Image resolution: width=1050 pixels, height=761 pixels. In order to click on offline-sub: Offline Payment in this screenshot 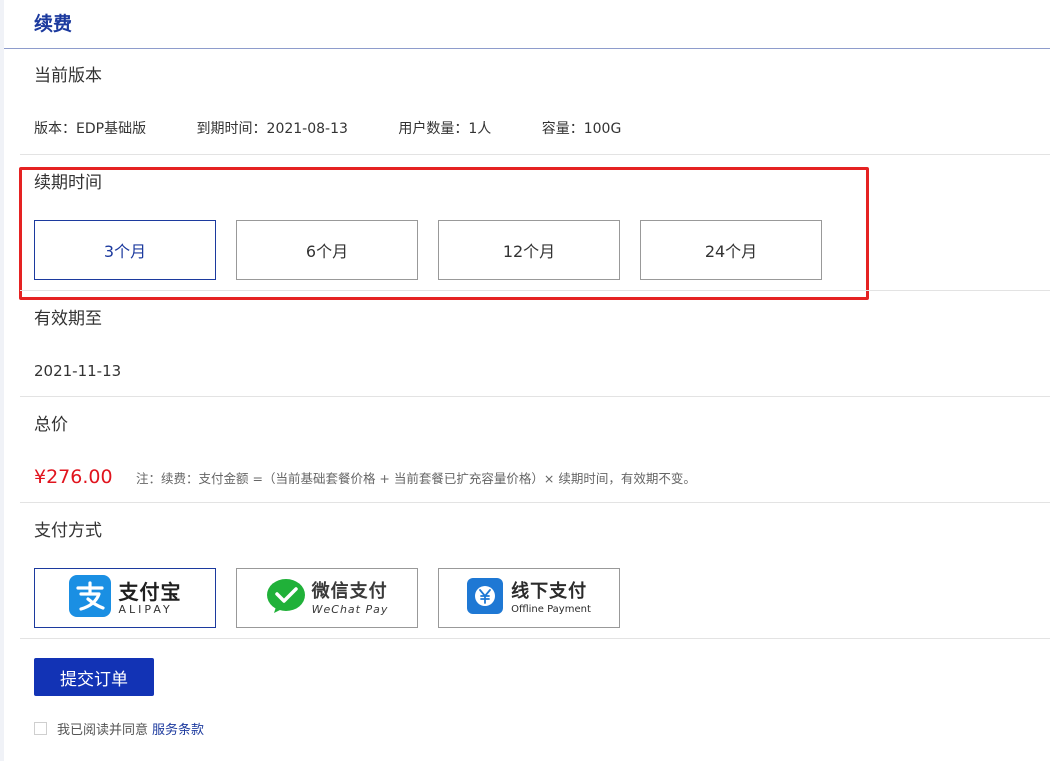, I will do `click(551, 609)`.